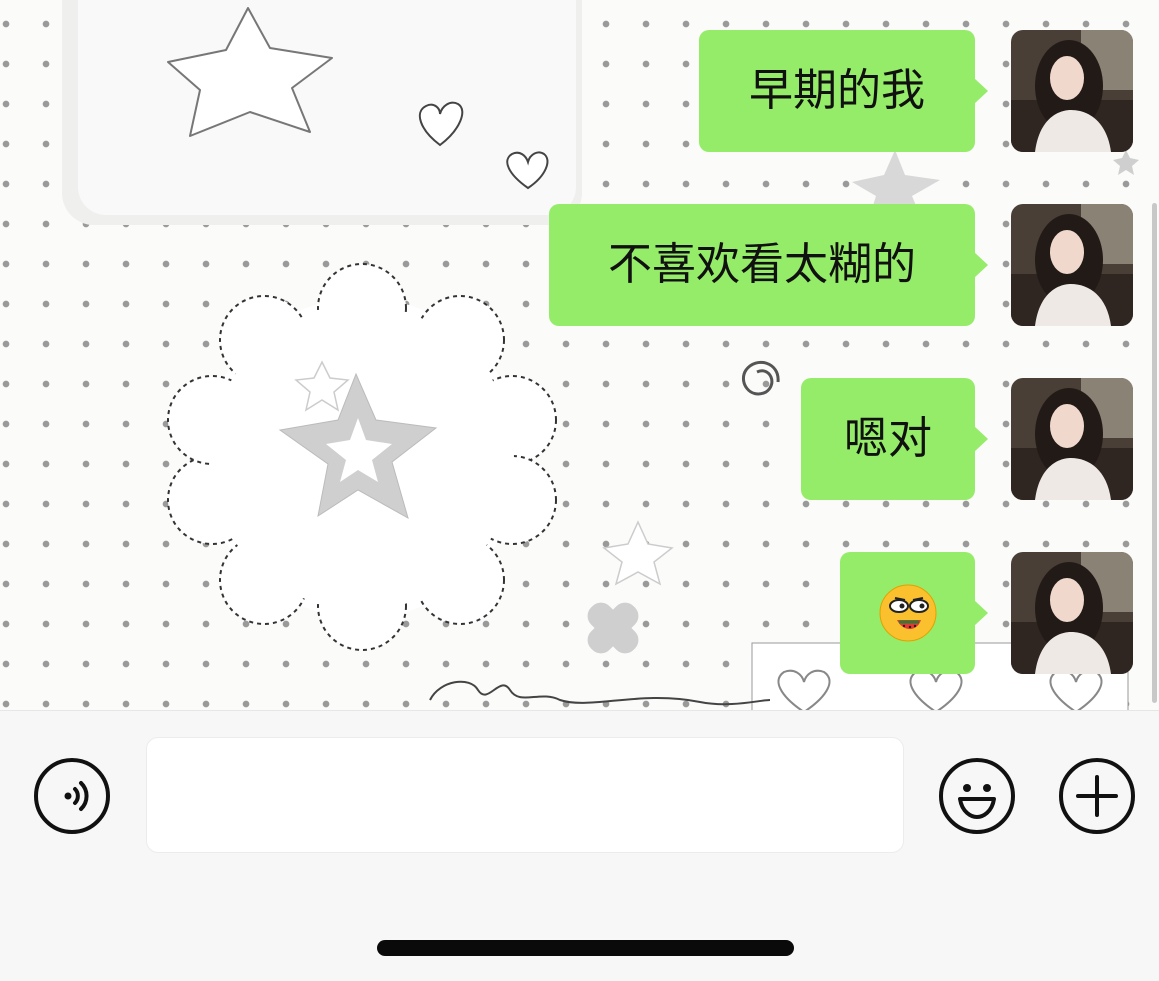 Image resolution: width=1159 pixels, height=981 pixels. I want to click on message-bubble: 嗯对, so click(894, 439).